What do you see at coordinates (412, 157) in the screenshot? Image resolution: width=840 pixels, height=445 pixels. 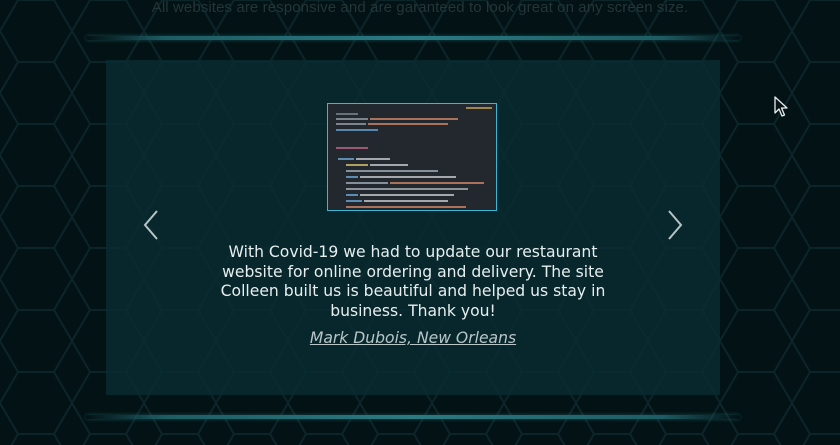 I see `code-screenshot-image` at bounding box center [412, 157].